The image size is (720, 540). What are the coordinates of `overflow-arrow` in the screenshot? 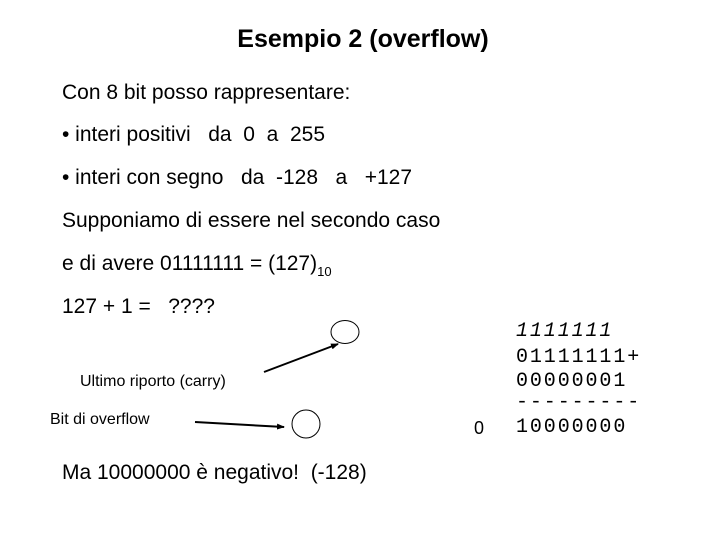 It's located at (239, 425).